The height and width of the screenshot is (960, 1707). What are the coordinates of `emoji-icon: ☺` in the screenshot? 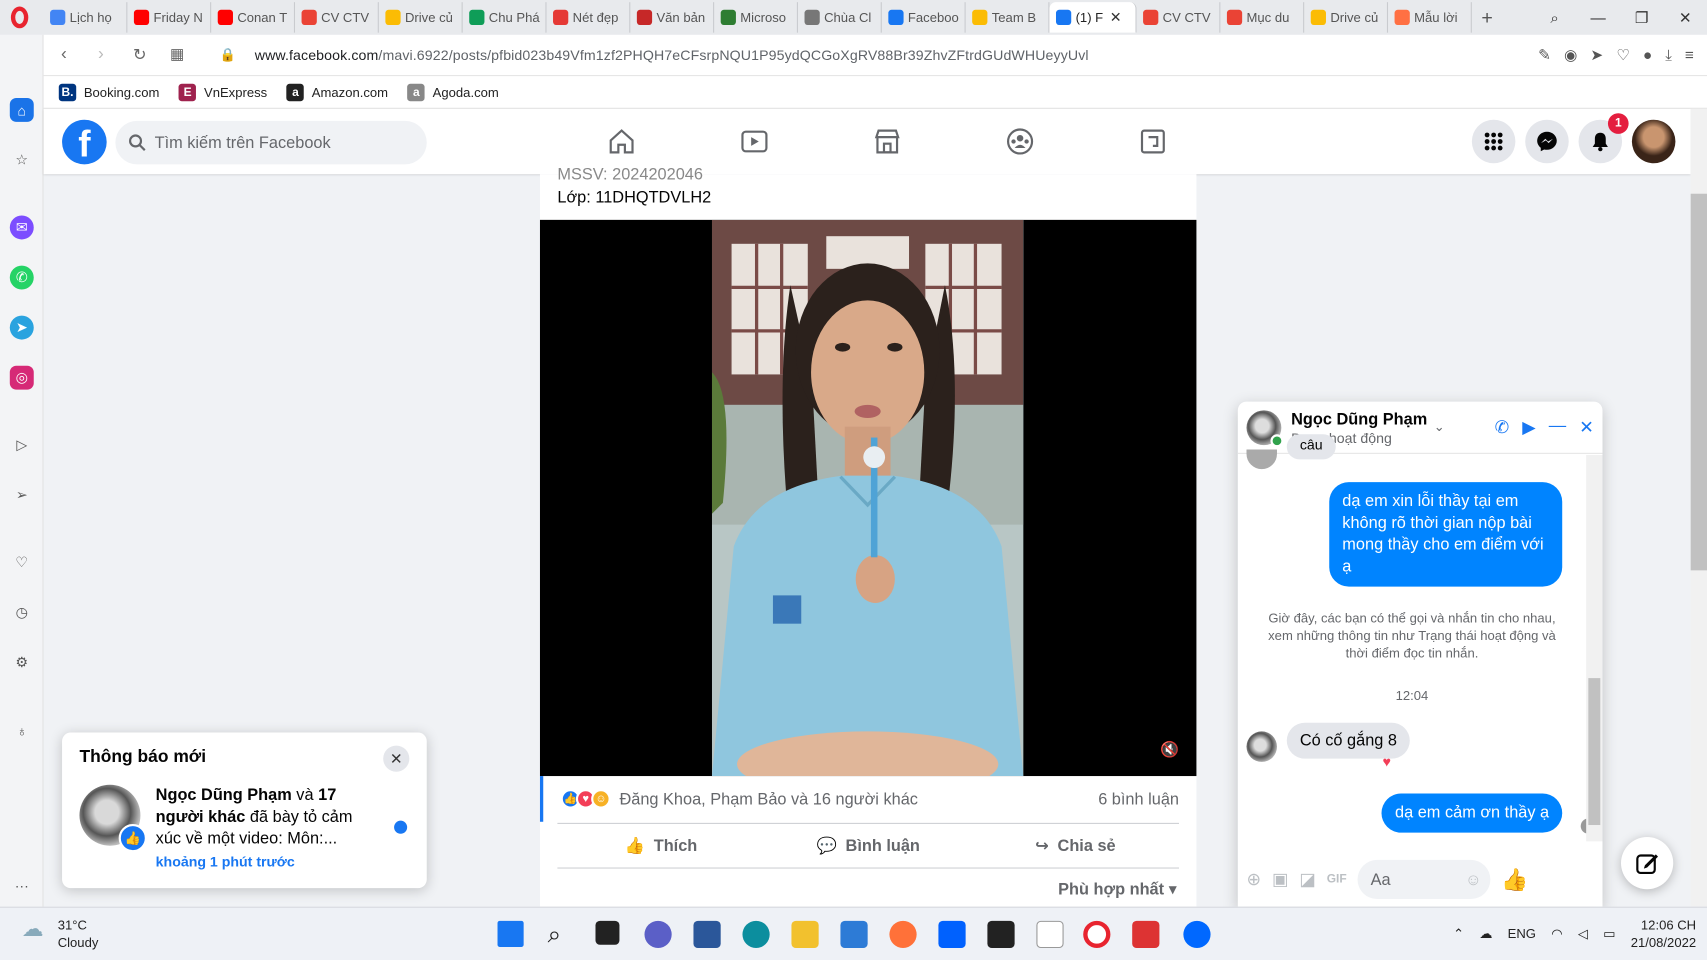 It's located at (1473, 879).